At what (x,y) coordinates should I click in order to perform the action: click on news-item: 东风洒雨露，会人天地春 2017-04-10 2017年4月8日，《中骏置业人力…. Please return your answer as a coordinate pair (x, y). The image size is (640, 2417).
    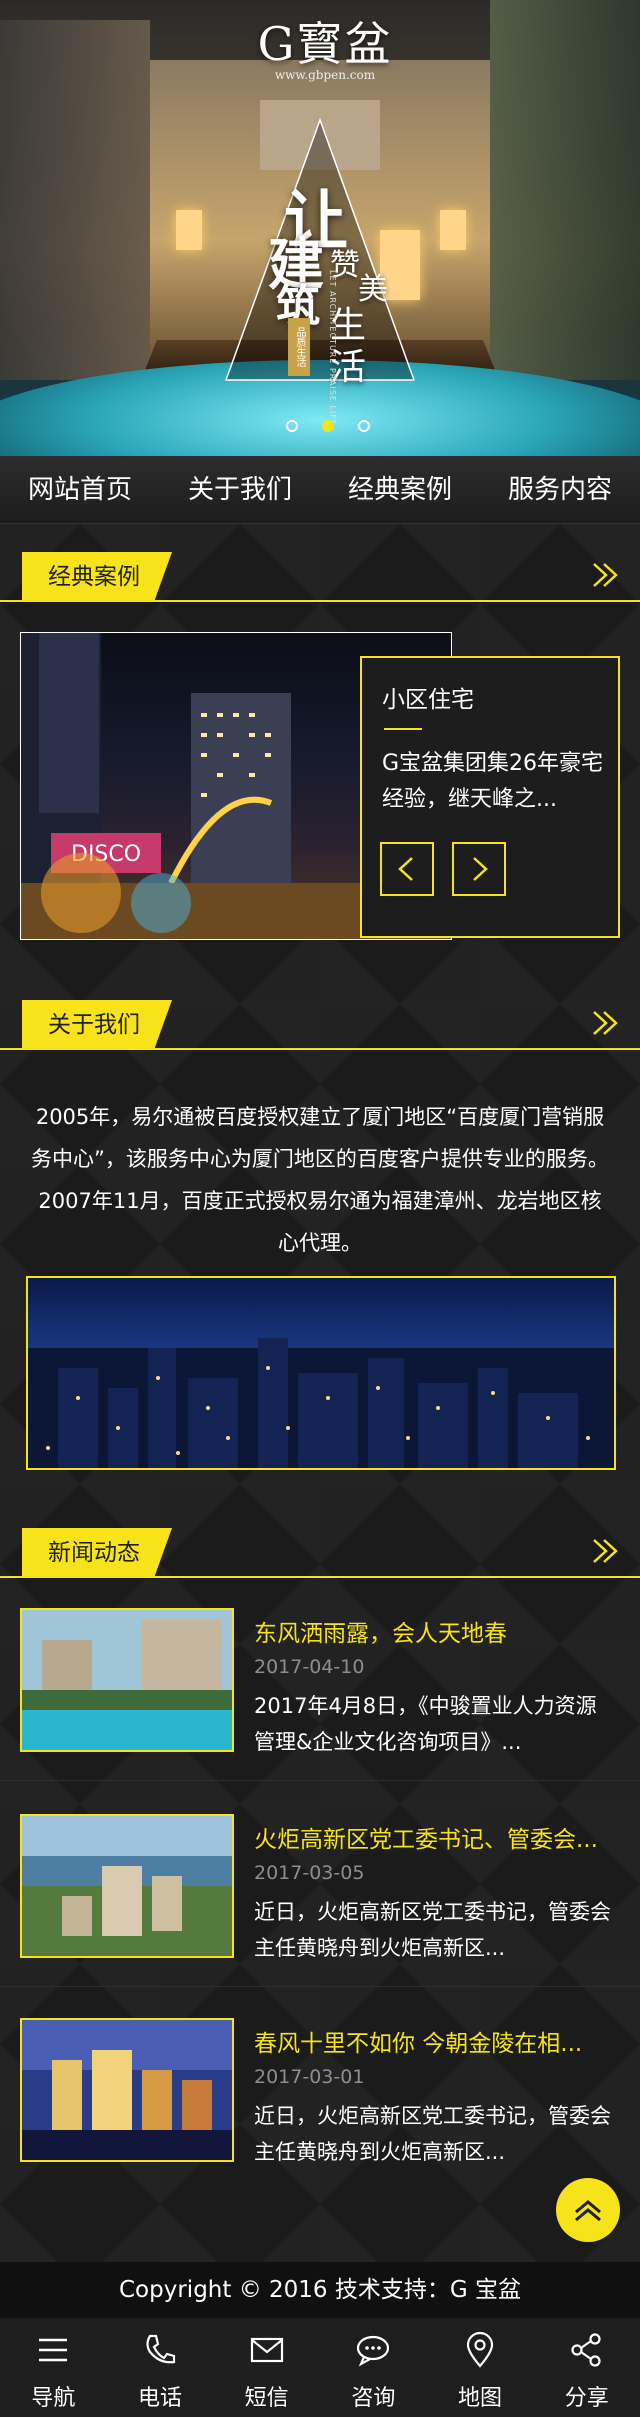
    Looking at the image, I should click on (320, 1683).